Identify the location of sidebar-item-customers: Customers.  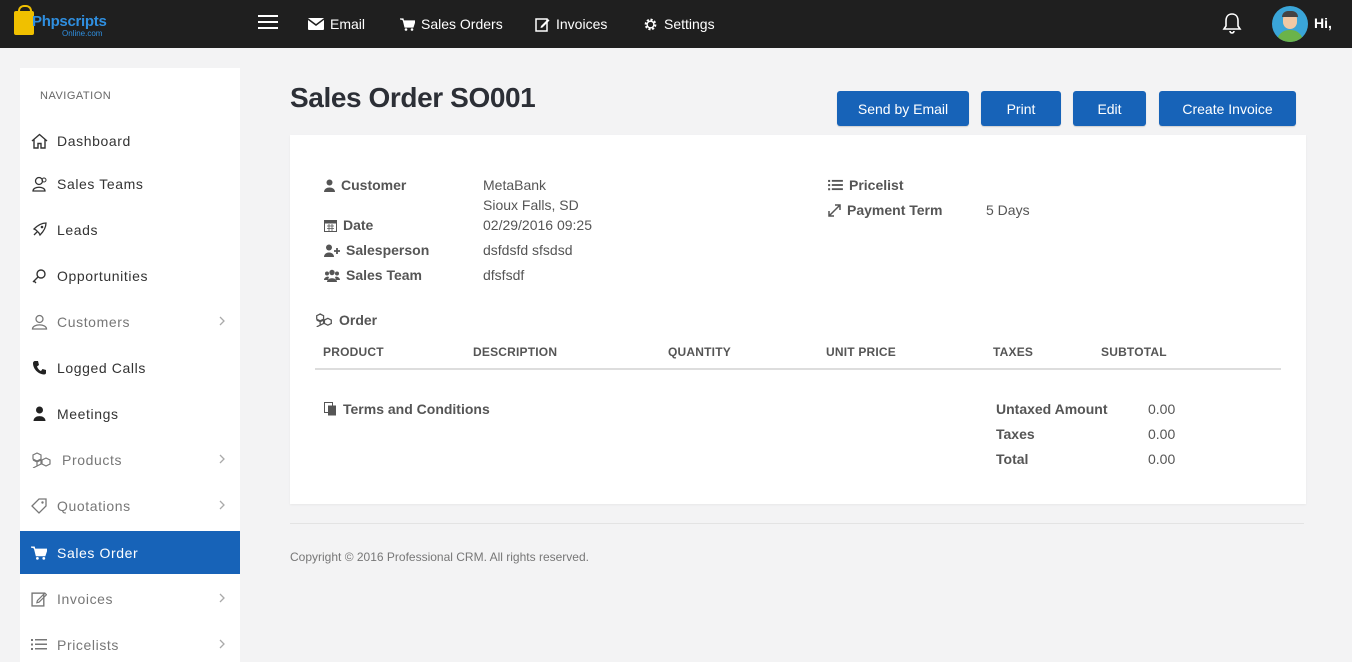
(130, 321).